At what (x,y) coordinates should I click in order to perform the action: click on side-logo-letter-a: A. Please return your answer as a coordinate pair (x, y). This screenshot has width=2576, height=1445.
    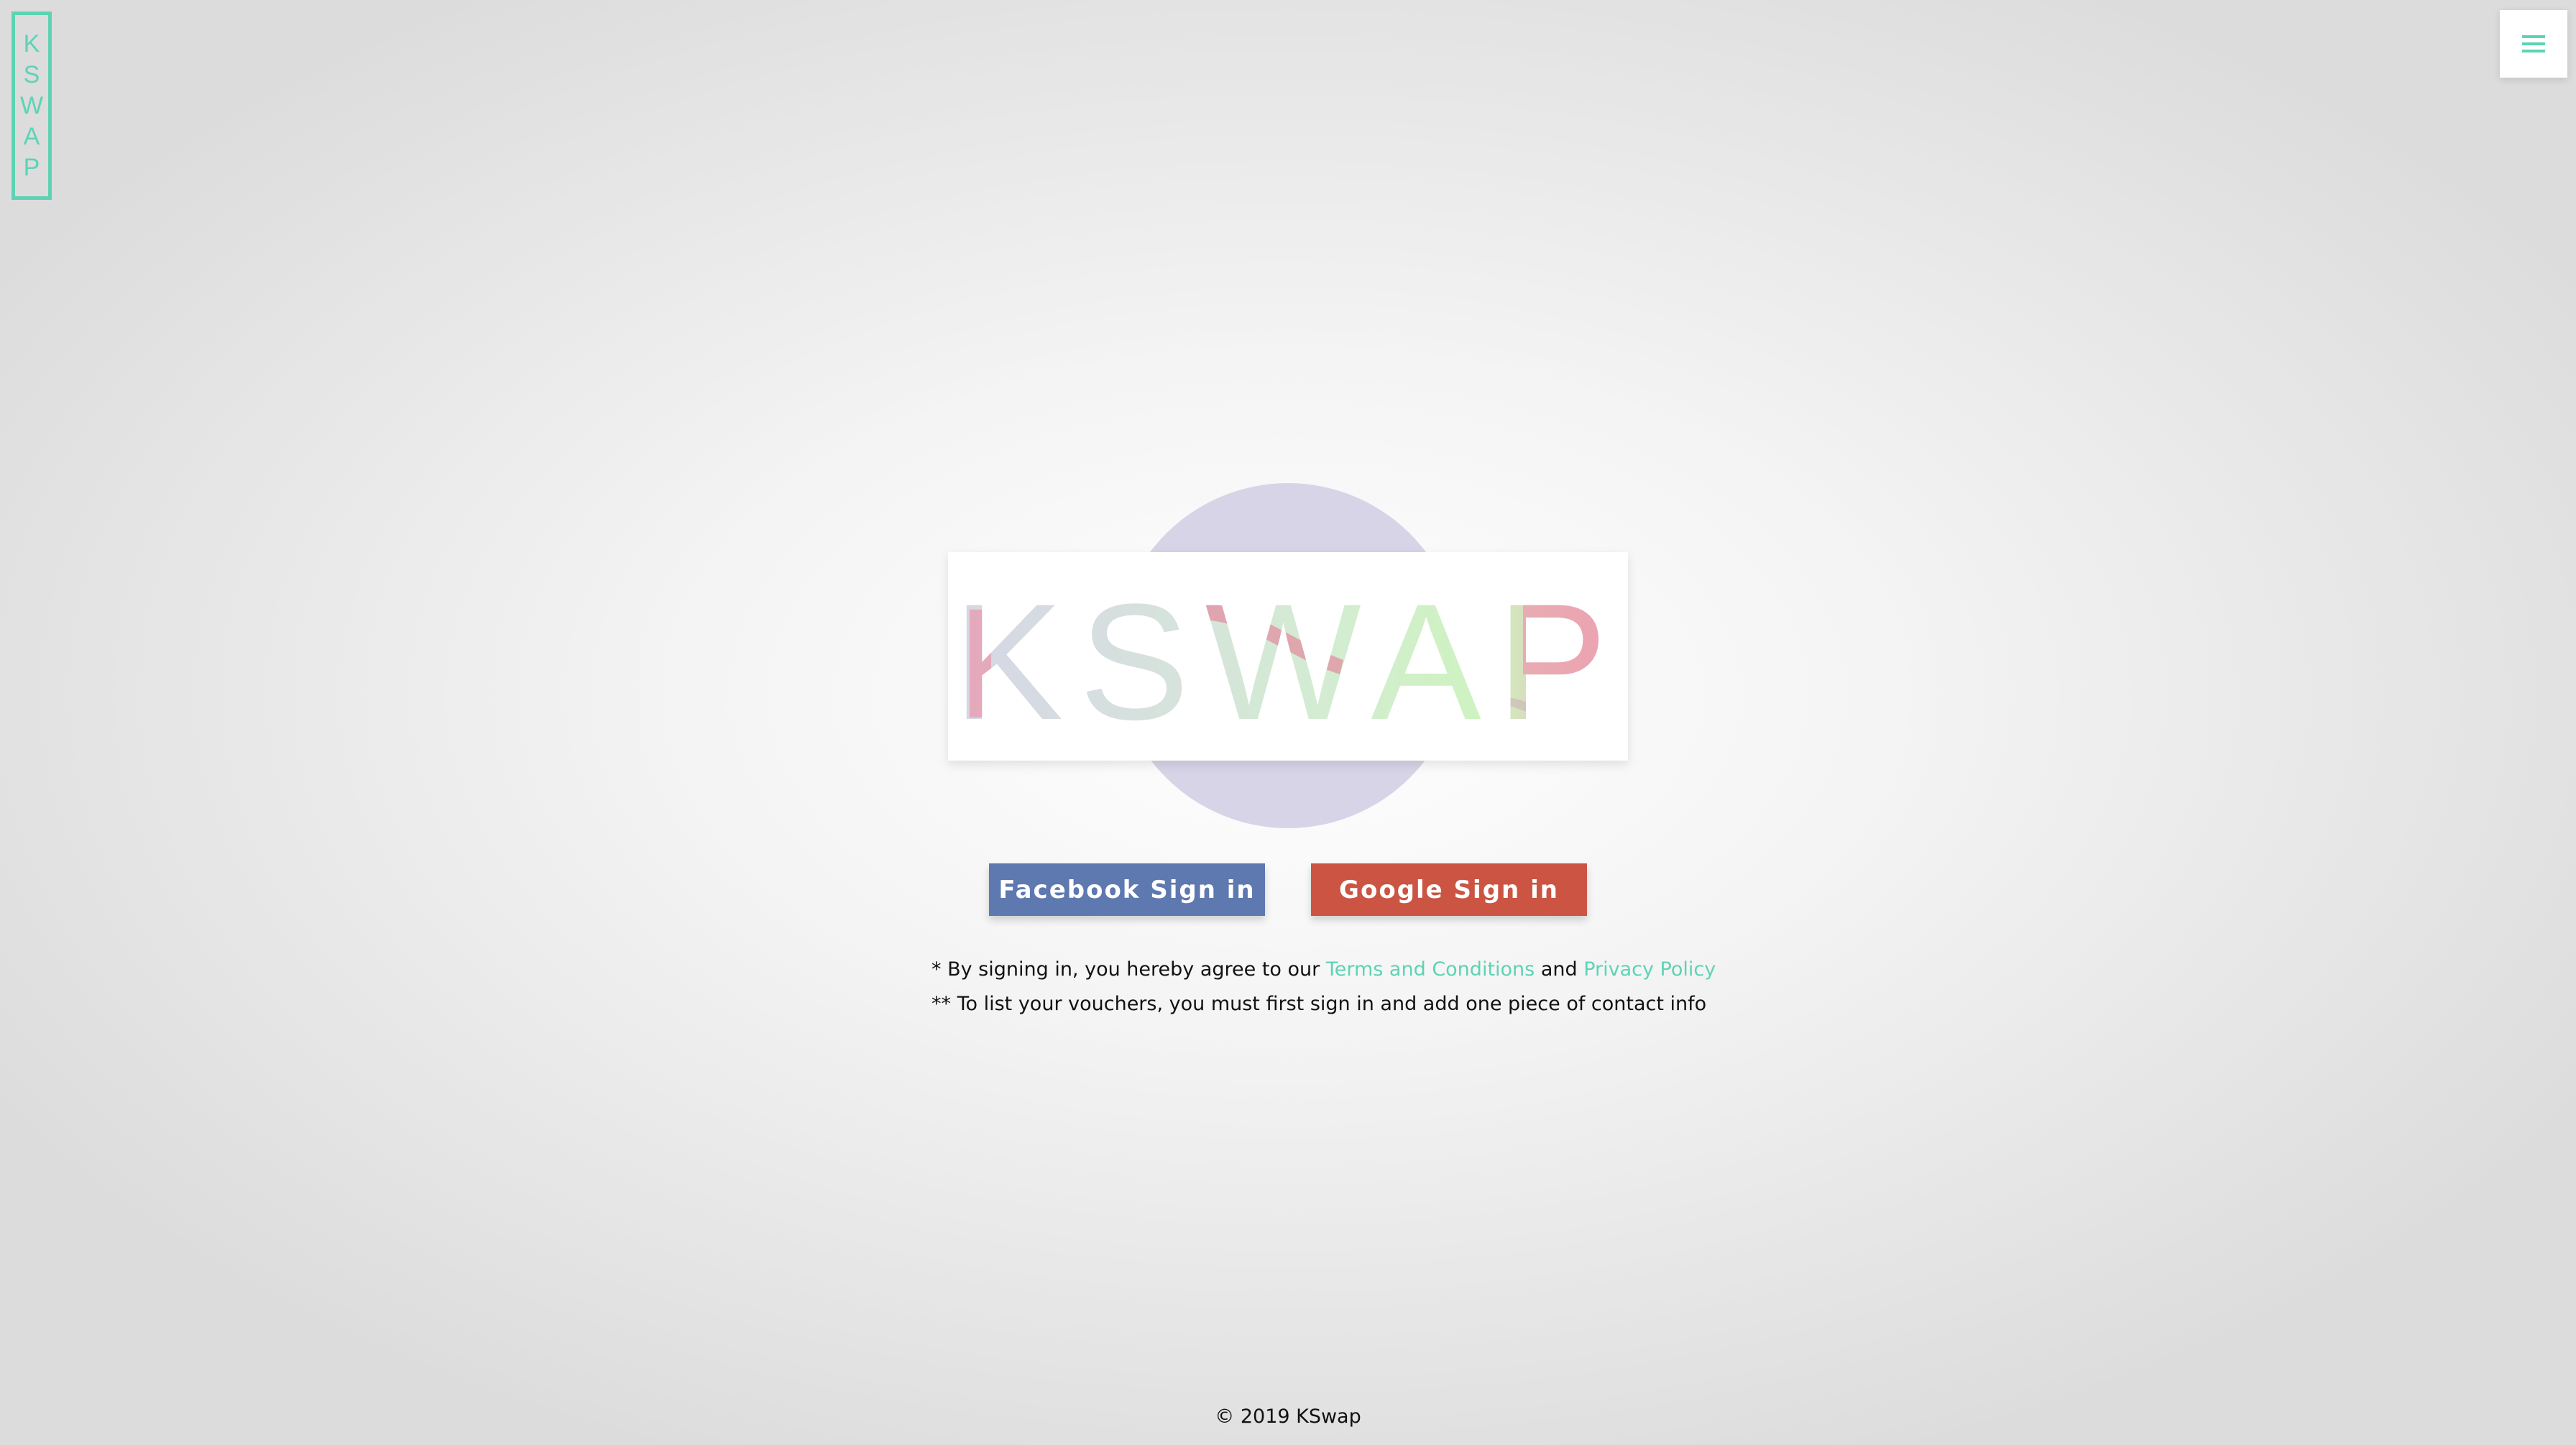
    Looking at the image, I should click on (31, 136).